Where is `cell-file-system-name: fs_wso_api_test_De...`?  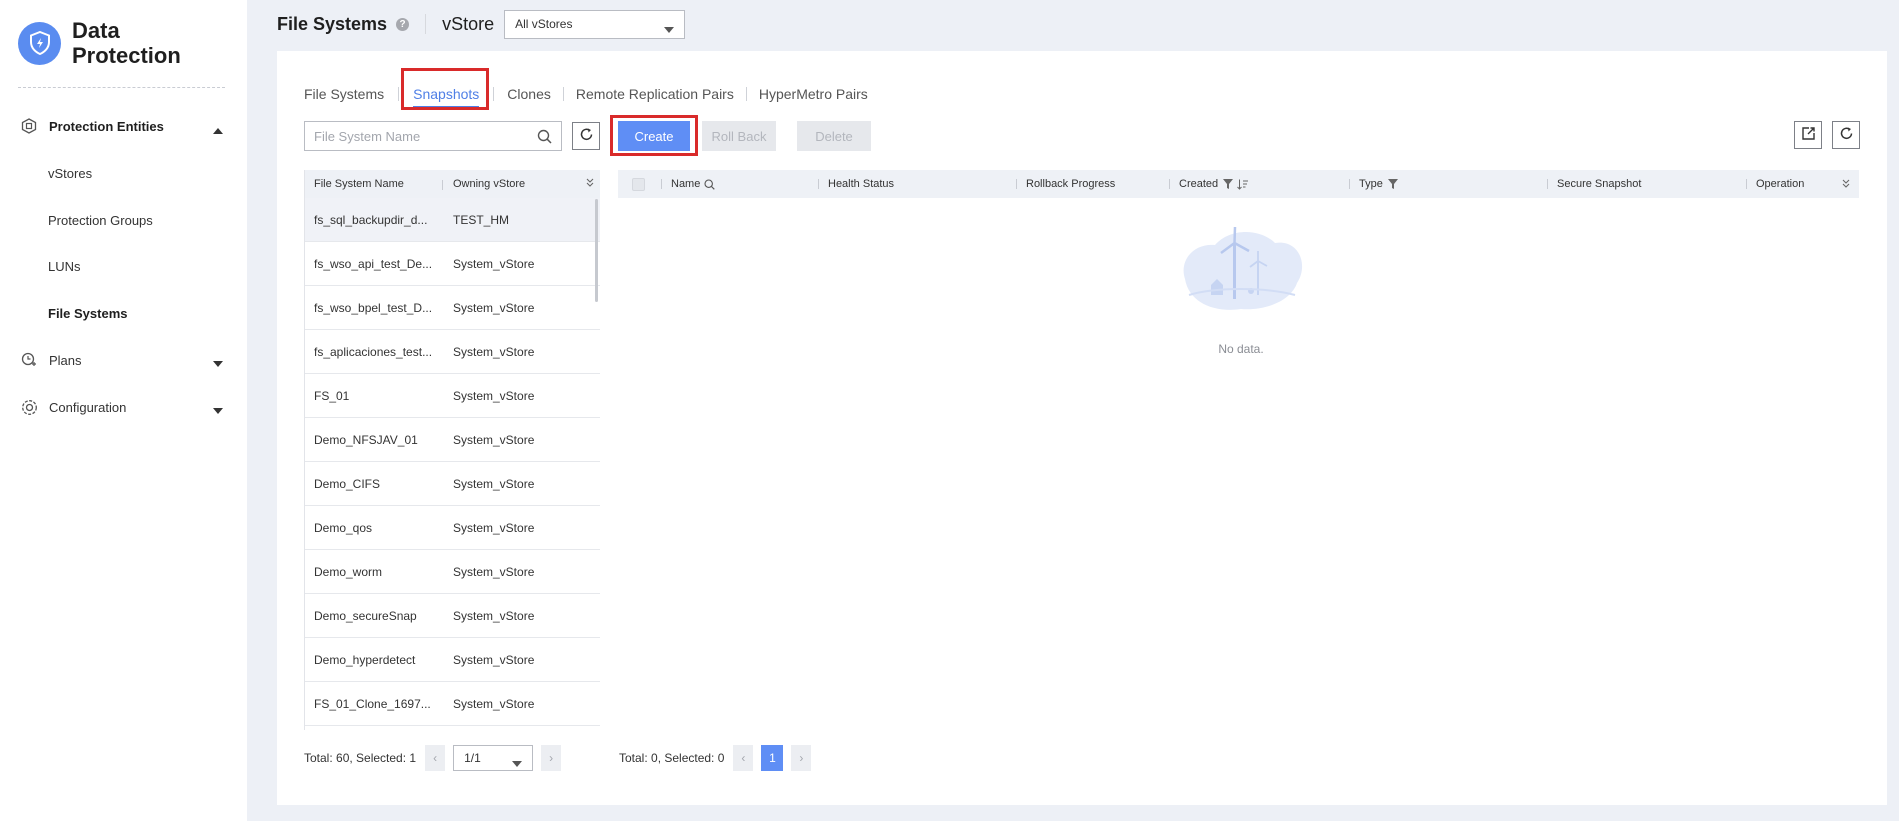 cell-file-system-name: fs_wso_api_test_De... is located at coordinates (373, 263).